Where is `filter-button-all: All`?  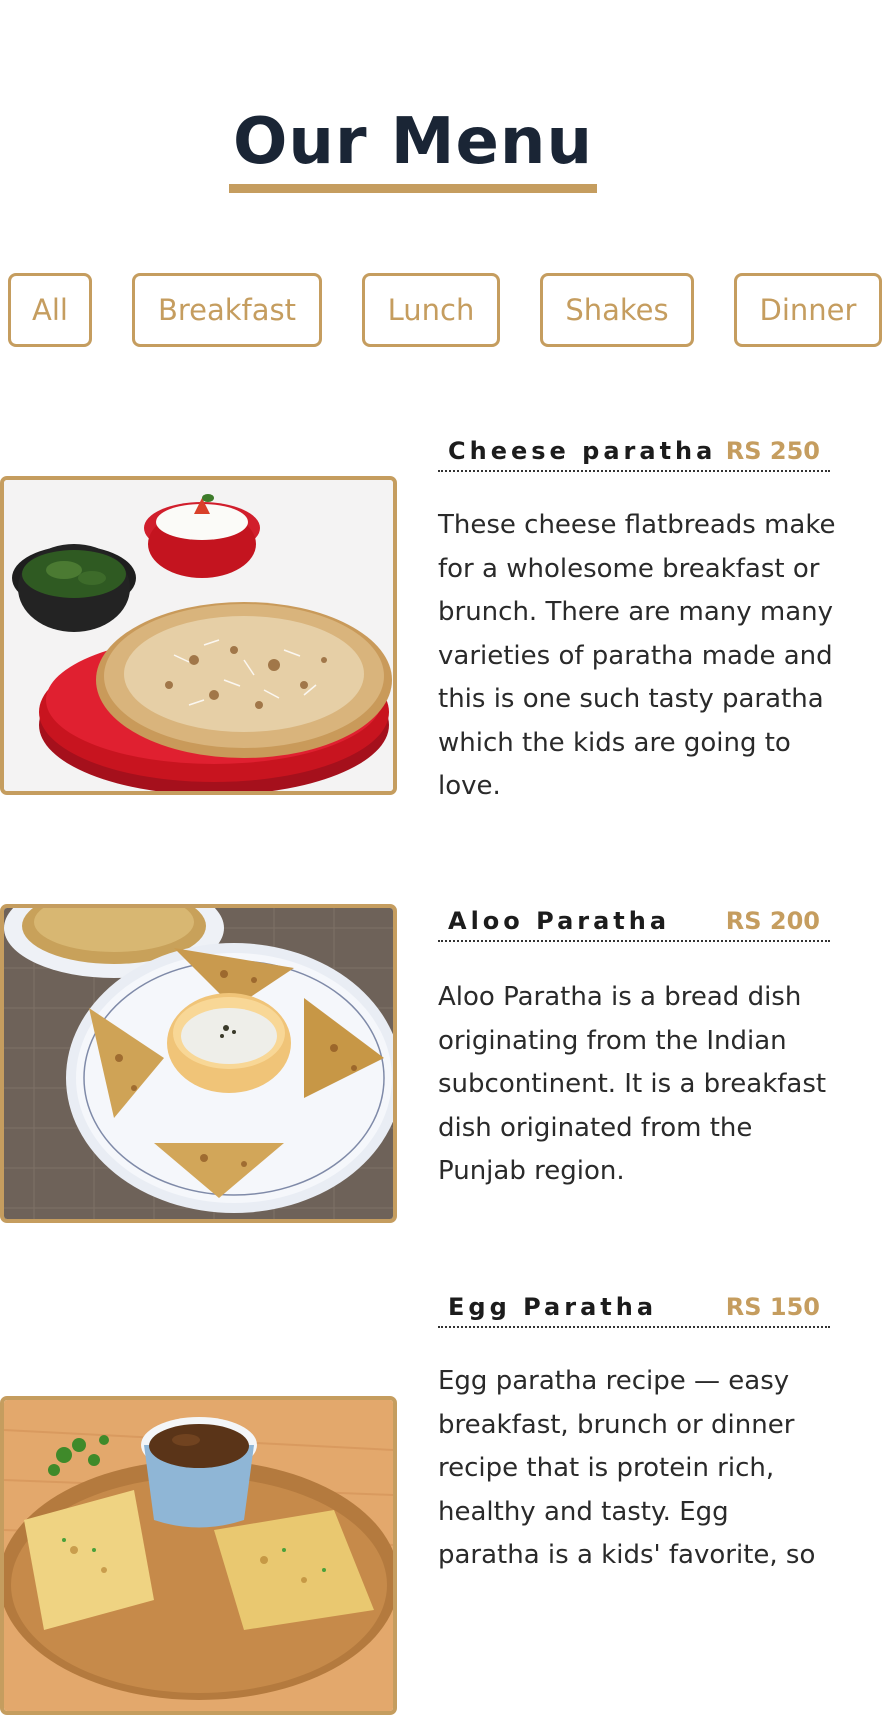
filter-button-all: All is located at coordinates (50, 310).